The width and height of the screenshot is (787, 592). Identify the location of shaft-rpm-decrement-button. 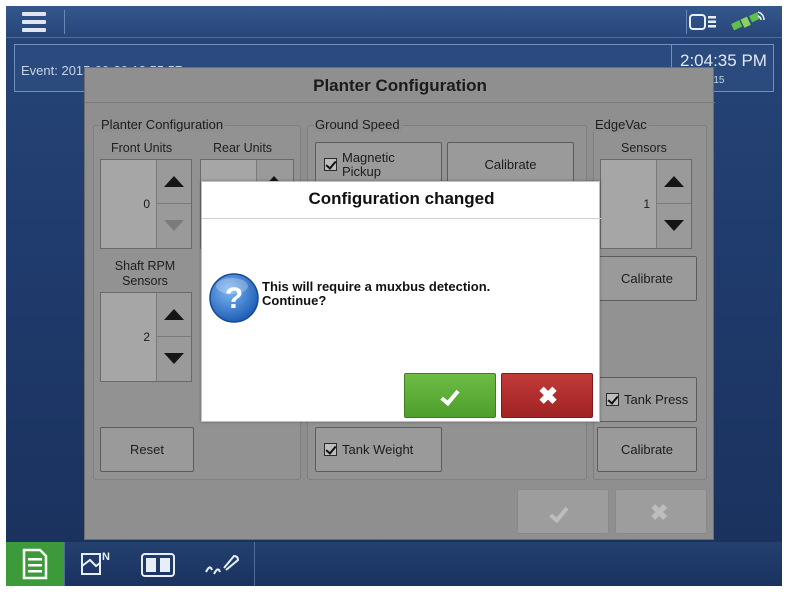
(174, 359).